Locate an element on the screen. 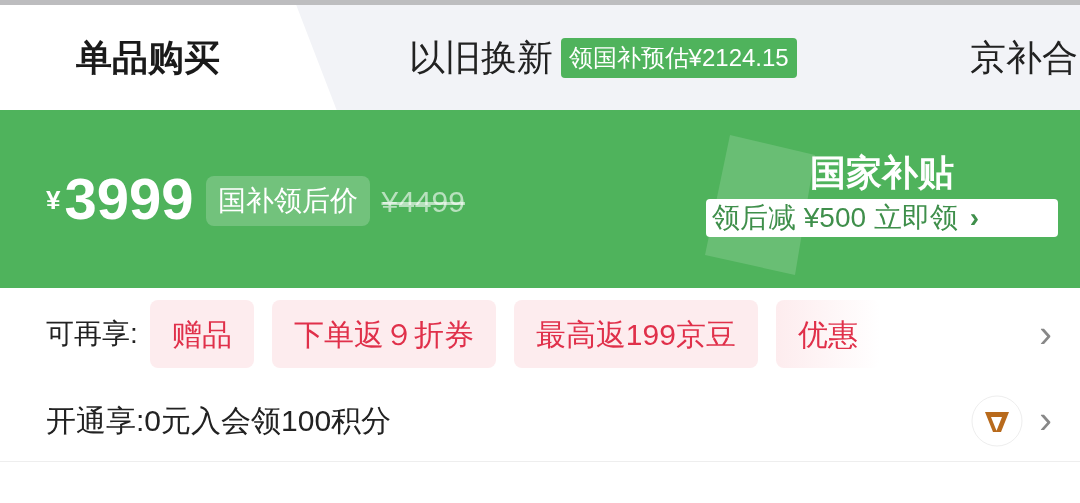 This screenshot has width=1080, height=503. tab: 以旧换新 领国补预估¥2124.15 is located at coordinates (617, 57).